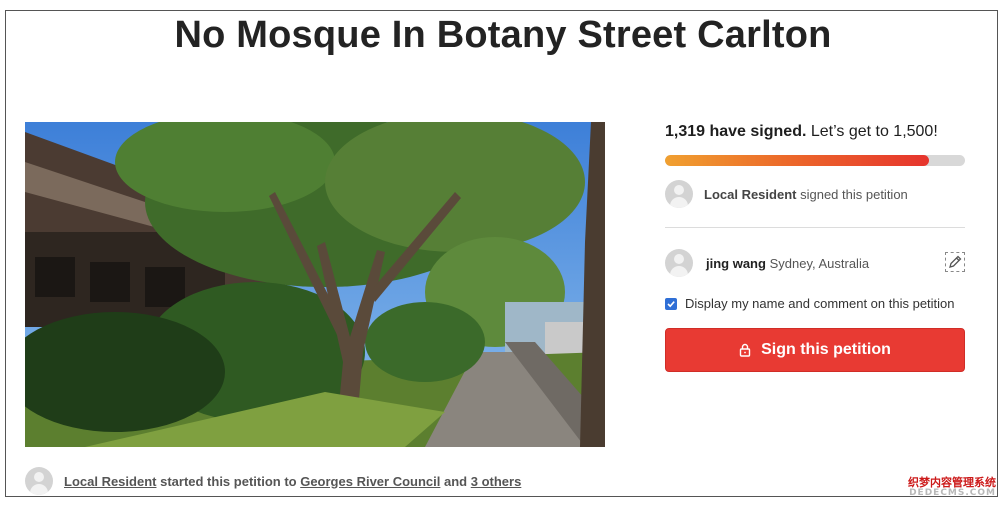  What do you see at coordinates (854, 194) in the screenshot?
I see `recent-signer-action: signed this petition` at bounding box center [854, 194].